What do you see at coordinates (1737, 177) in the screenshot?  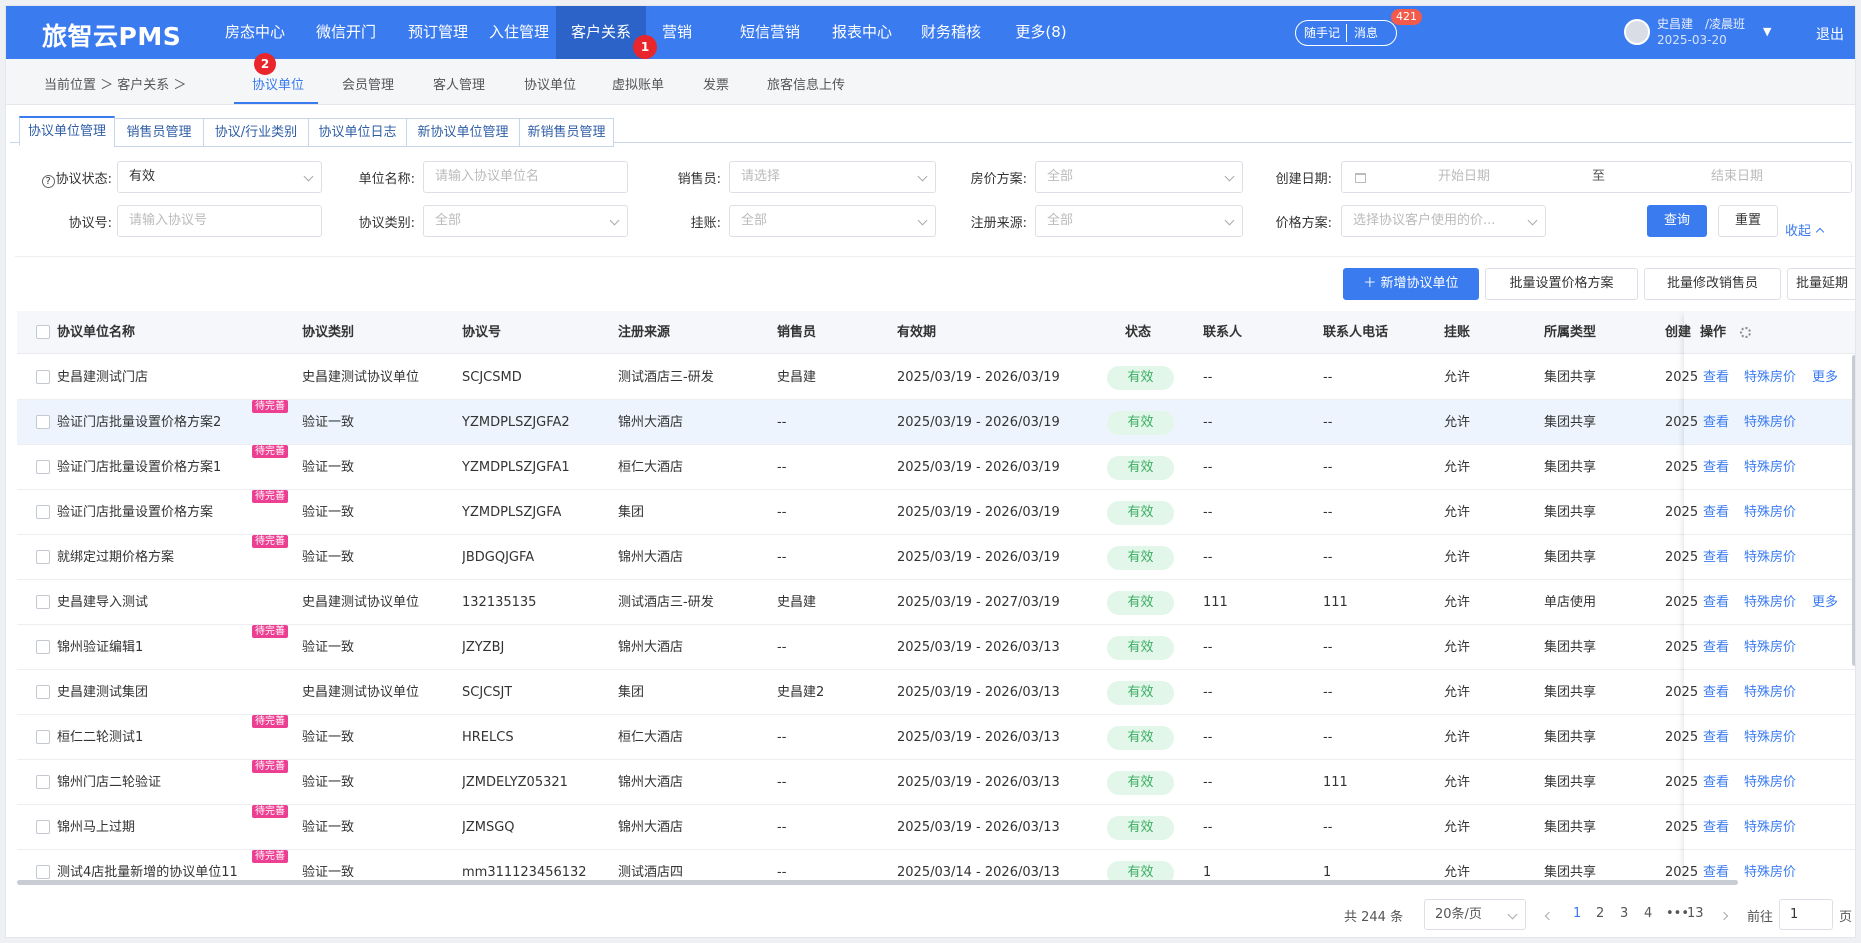 I see `end-date-input: 结束日期` at bounding box center [1737, 177].